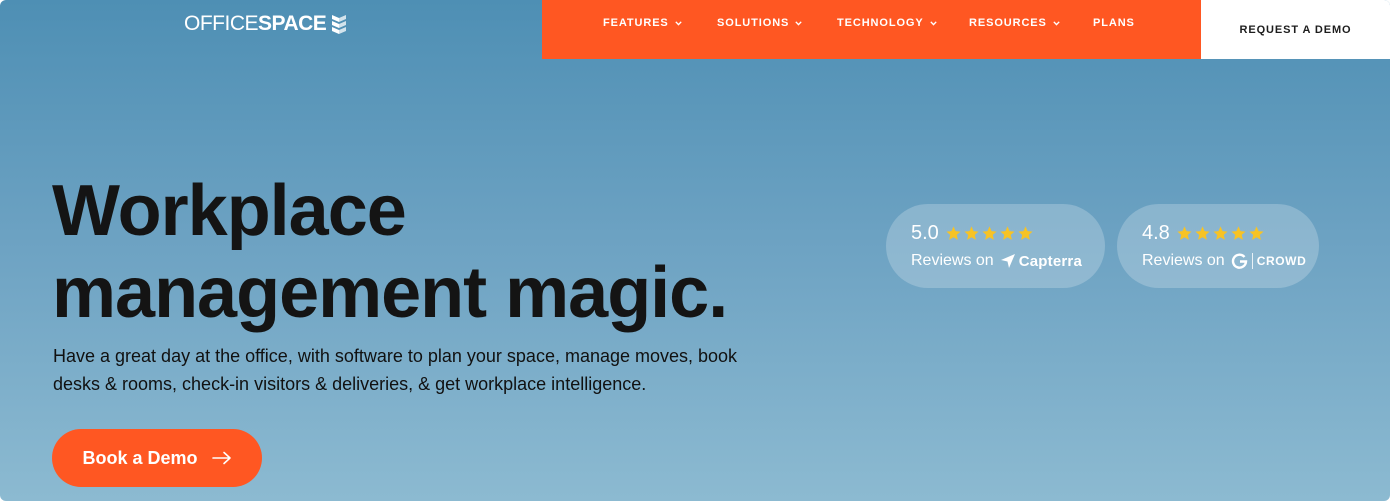 The height and width of the screenshot is (501, 1390). Describe the element at coordinates (1218, 246) in the screenshot. I see `g2-crowd-rating-badge: 4.8 Reviews on CROWD` at that location.